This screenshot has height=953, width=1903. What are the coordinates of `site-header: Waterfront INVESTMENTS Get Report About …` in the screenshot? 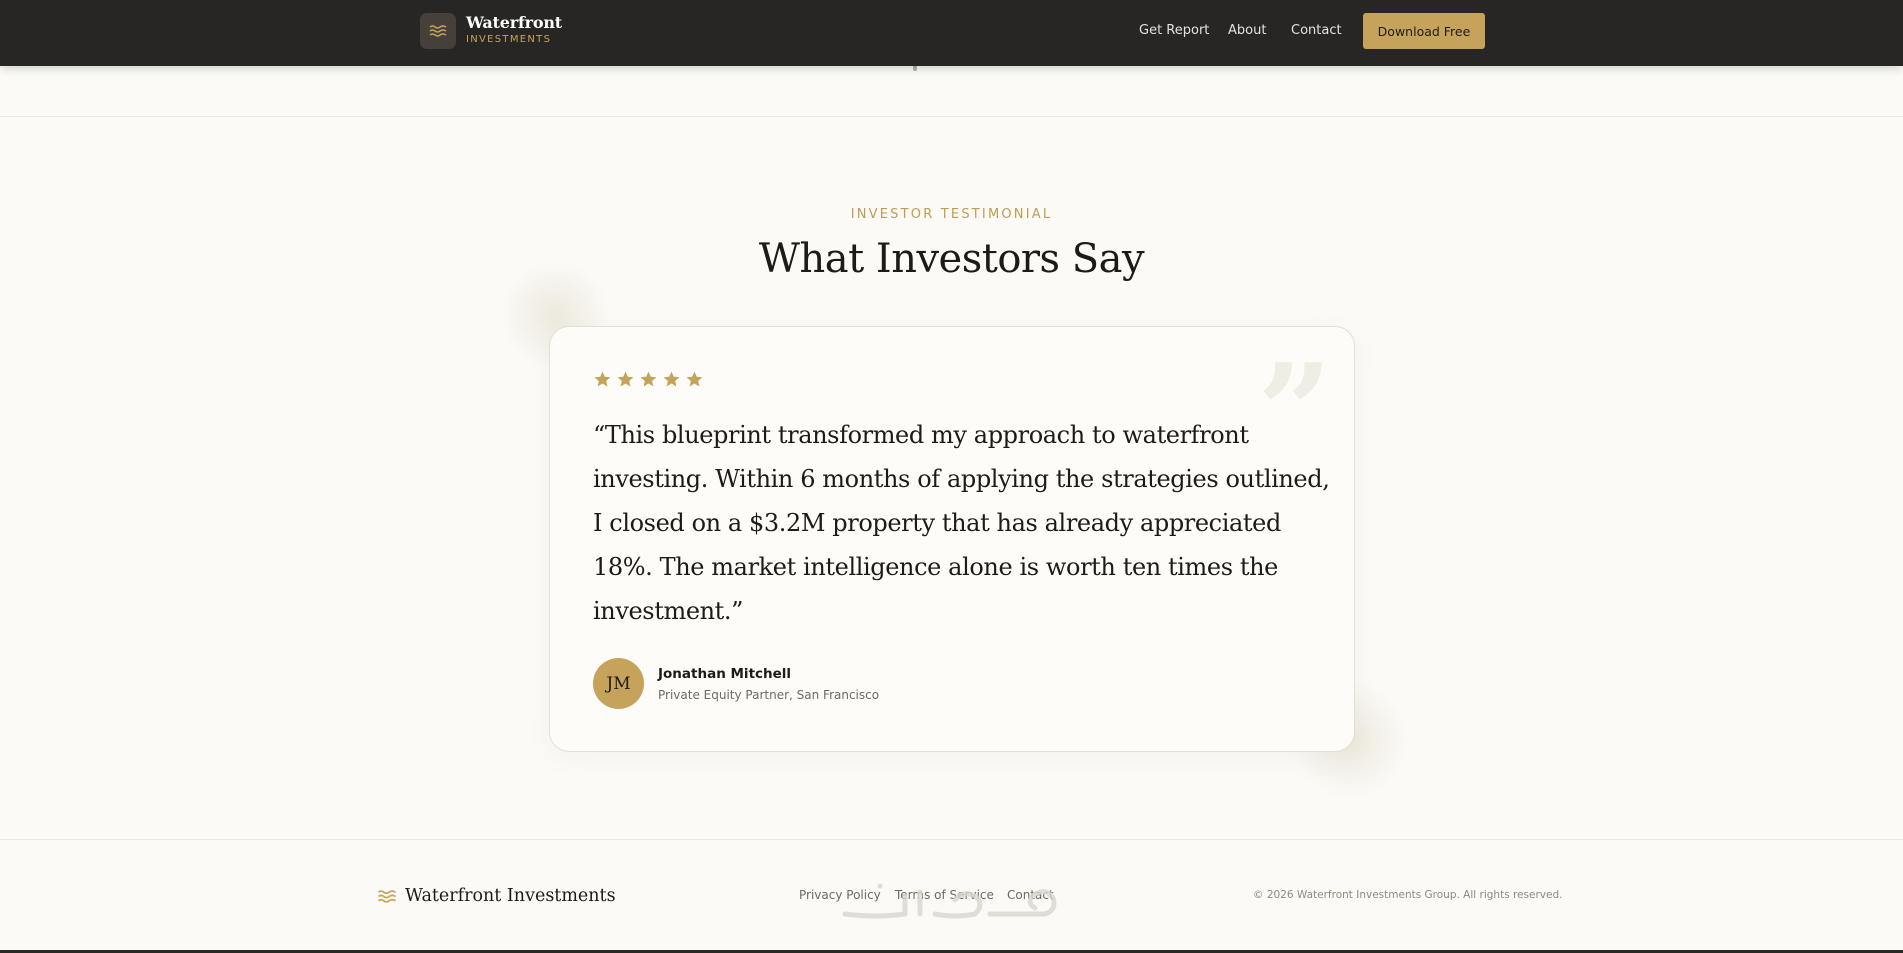 It's located at (951, 33).